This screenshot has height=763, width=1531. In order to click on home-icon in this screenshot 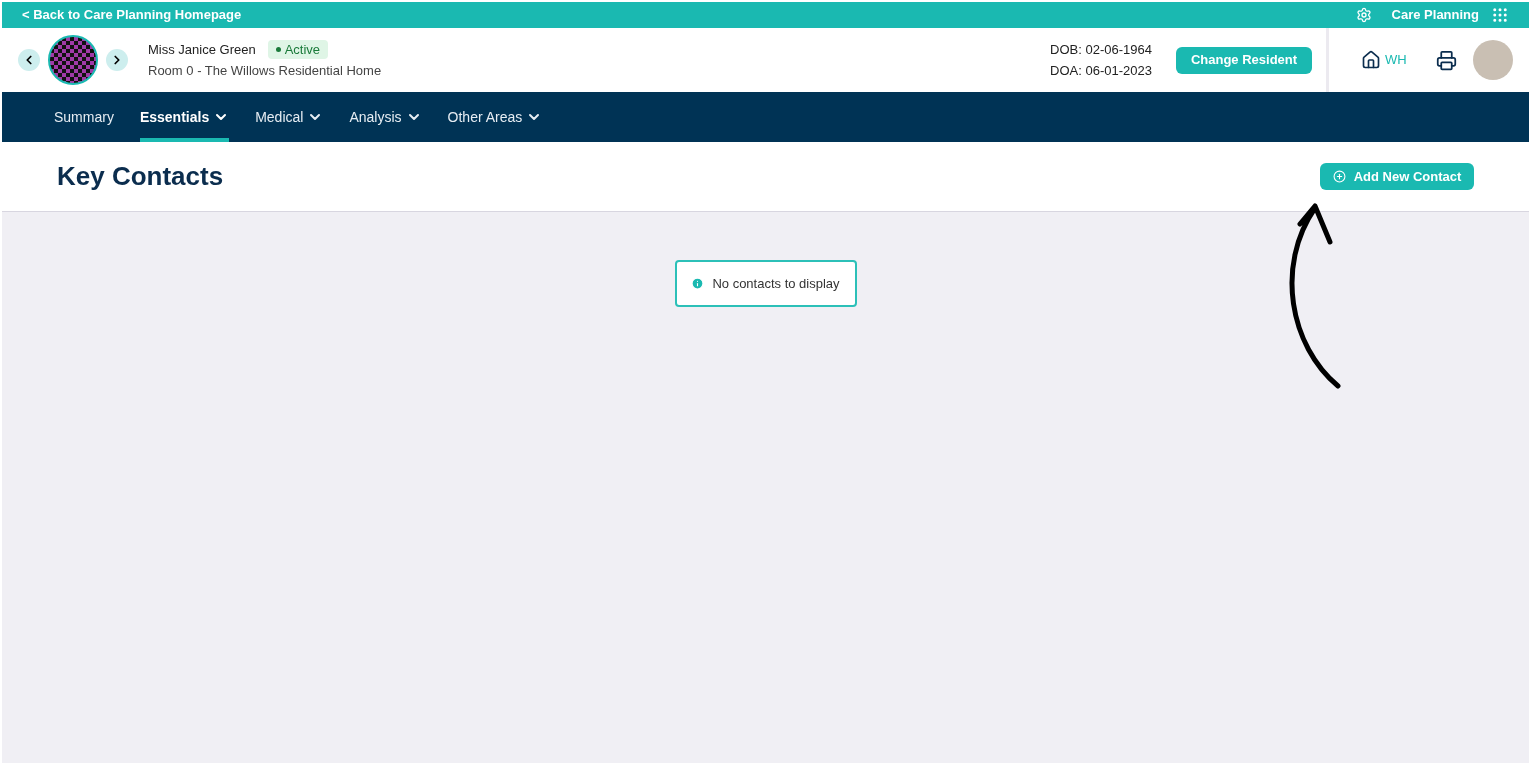, I will do `click(1371, 60)`.